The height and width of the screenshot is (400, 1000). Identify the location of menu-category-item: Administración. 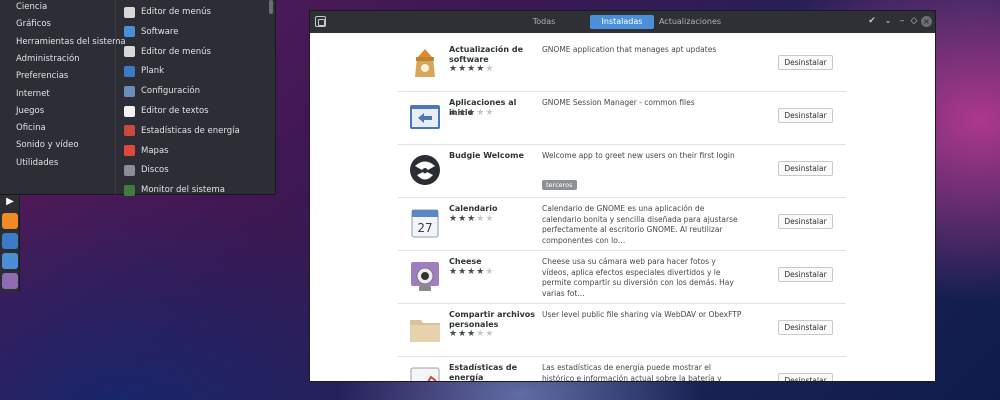
(48, 59).